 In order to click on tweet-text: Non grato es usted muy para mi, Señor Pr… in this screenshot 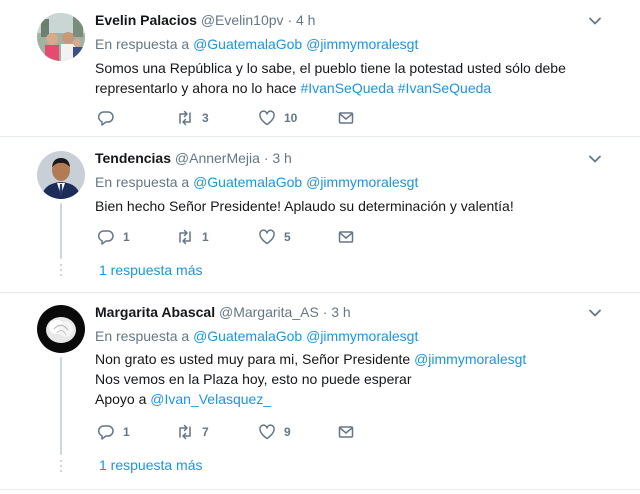, I will do `click(355, 379)`.